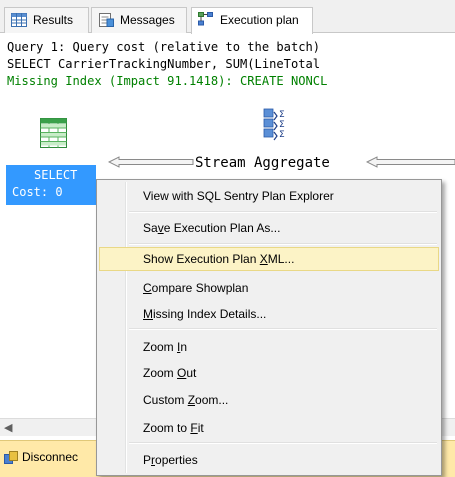 The image size is (455, 477). What do you see at coordinates (53, 133) in the screenshot?
I see `table-select-icon` at bounding box center [53, 133].